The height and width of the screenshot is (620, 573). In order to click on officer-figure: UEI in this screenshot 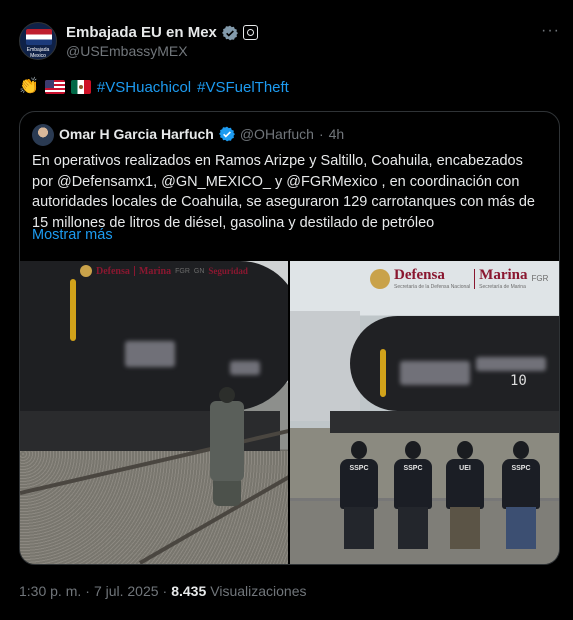, I will do `click(465, 494)`.